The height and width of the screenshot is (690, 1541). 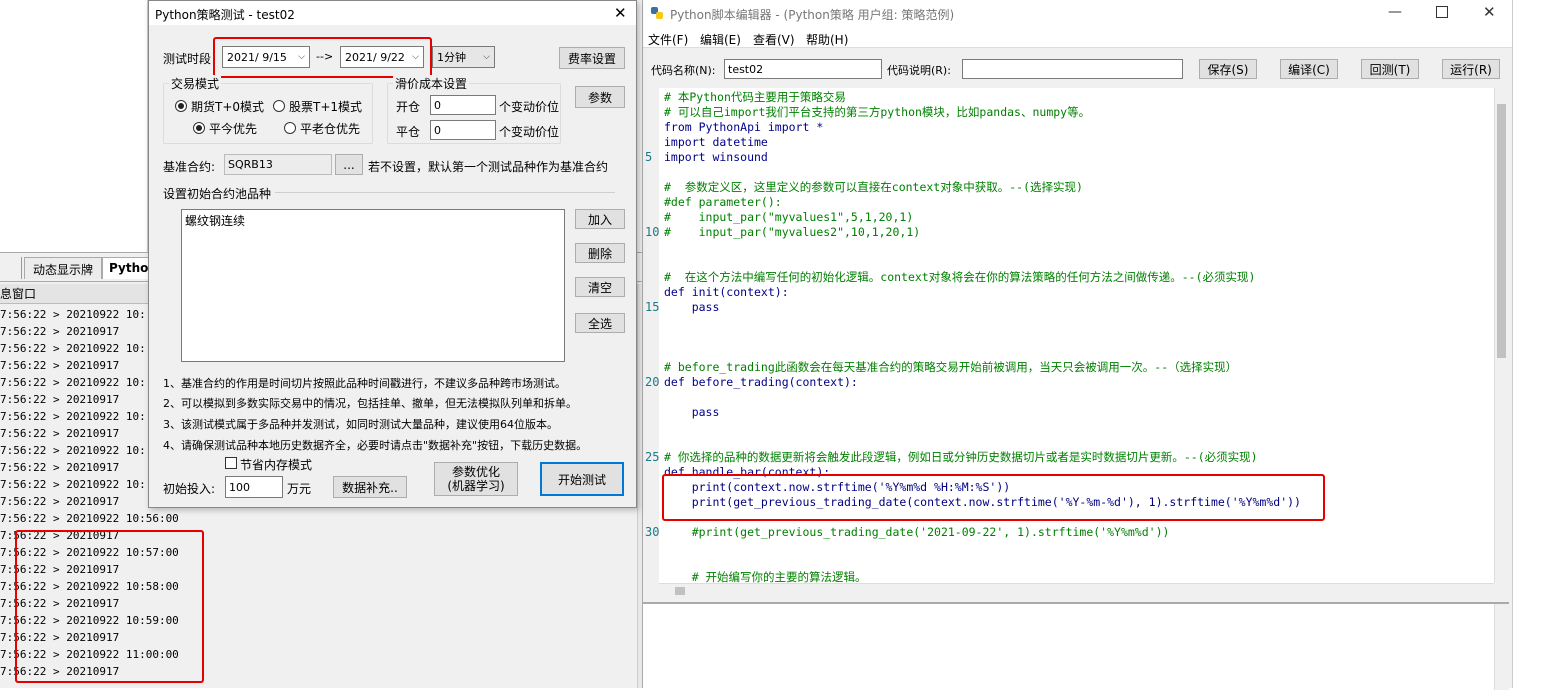 I want to click on code-hscroll-thumb, so click(x=680, y=591).